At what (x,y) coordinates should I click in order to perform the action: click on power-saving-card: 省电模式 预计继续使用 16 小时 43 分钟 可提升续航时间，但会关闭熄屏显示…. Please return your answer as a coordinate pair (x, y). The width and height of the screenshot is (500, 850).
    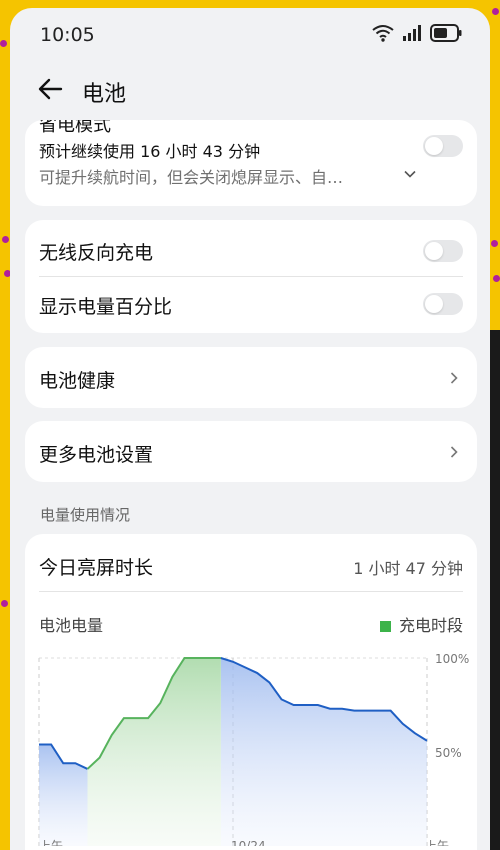
    Looking at the image, I should click on (251, 163).